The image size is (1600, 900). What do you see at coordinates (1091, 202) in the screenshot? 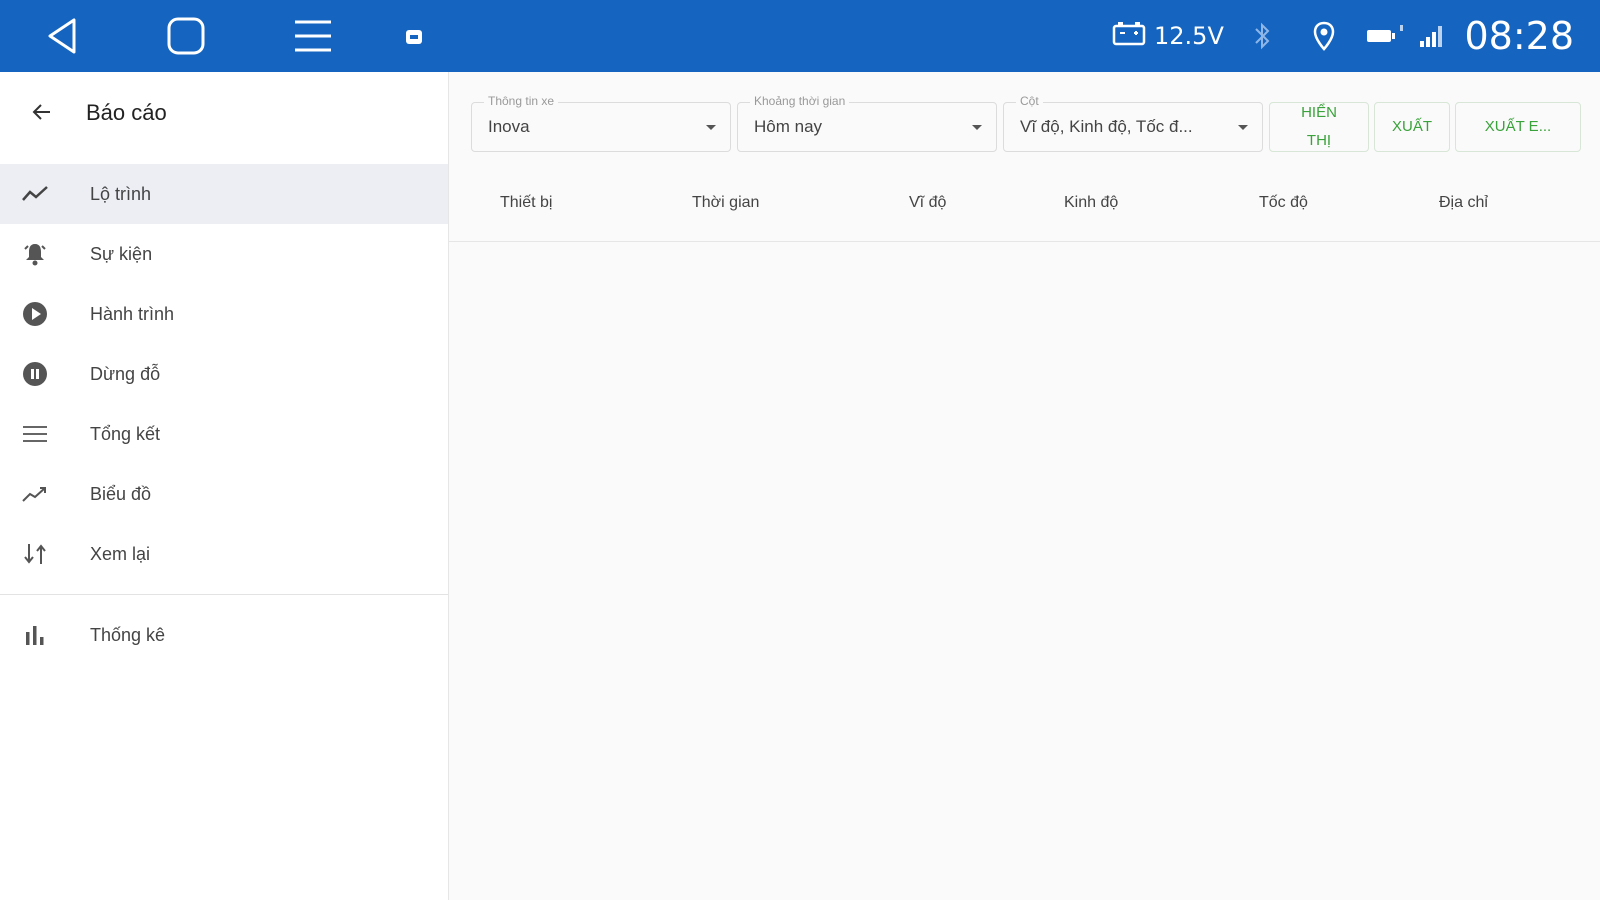
I see `column-header: Kinh độ` at bounding box center [1091, 202].